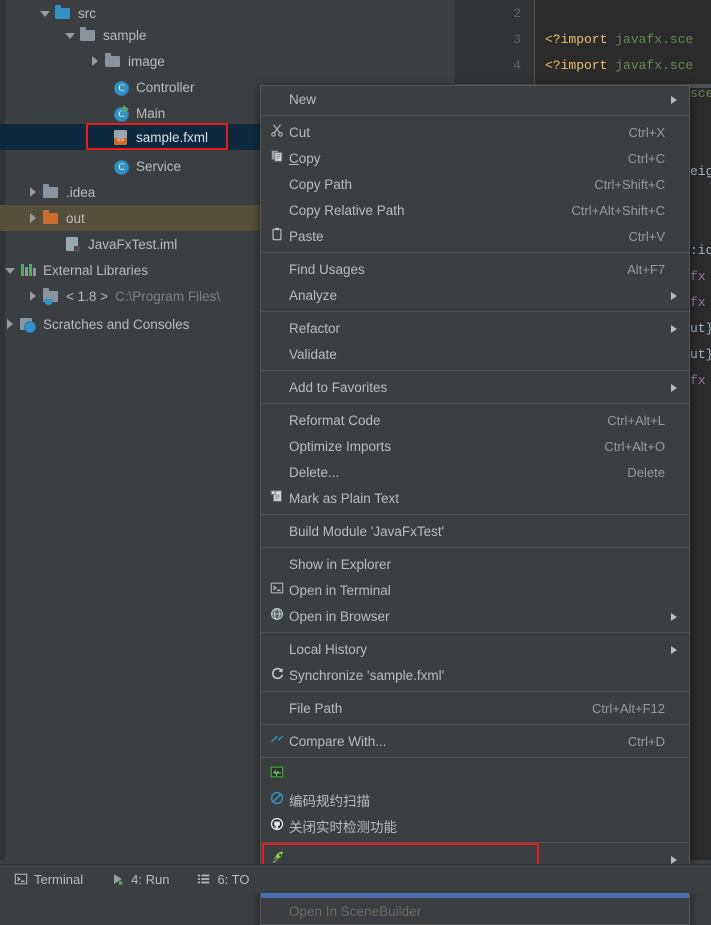  What do you see at coordinates (475, 158) in the screenshot?
I see `menu-item-copy: CCopyopy Ctrl+C` at bounding box center [475, 158].